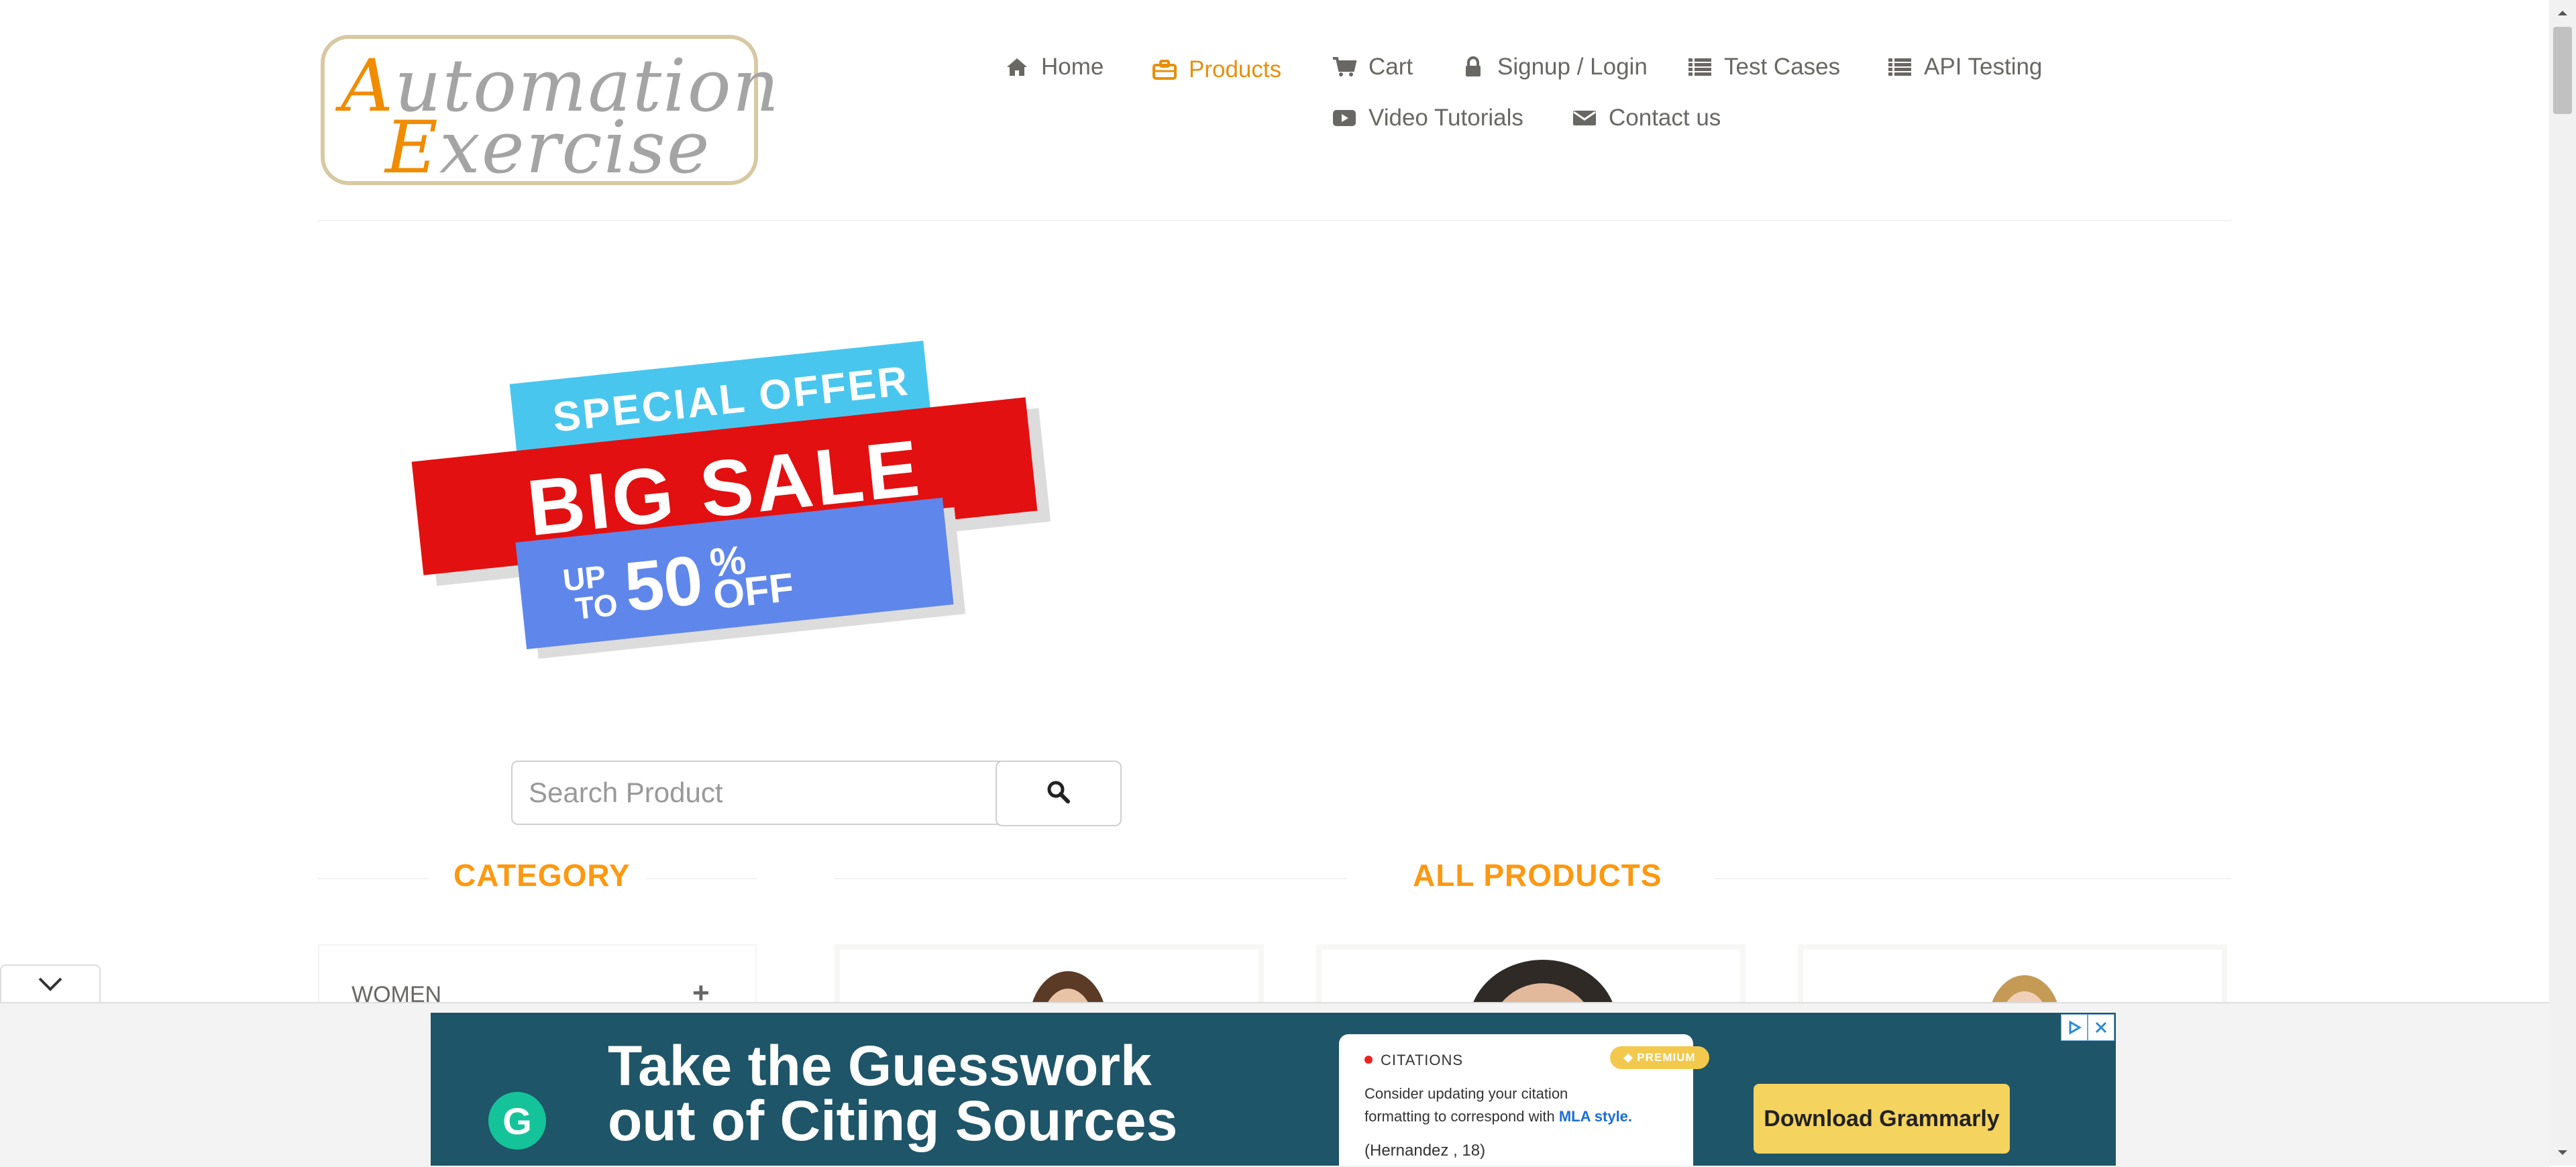  Describe the element at coordinates (1659, 1057) in the screenshot. I see `ad-premium-badge: ◆ PREMIUM` at that location.